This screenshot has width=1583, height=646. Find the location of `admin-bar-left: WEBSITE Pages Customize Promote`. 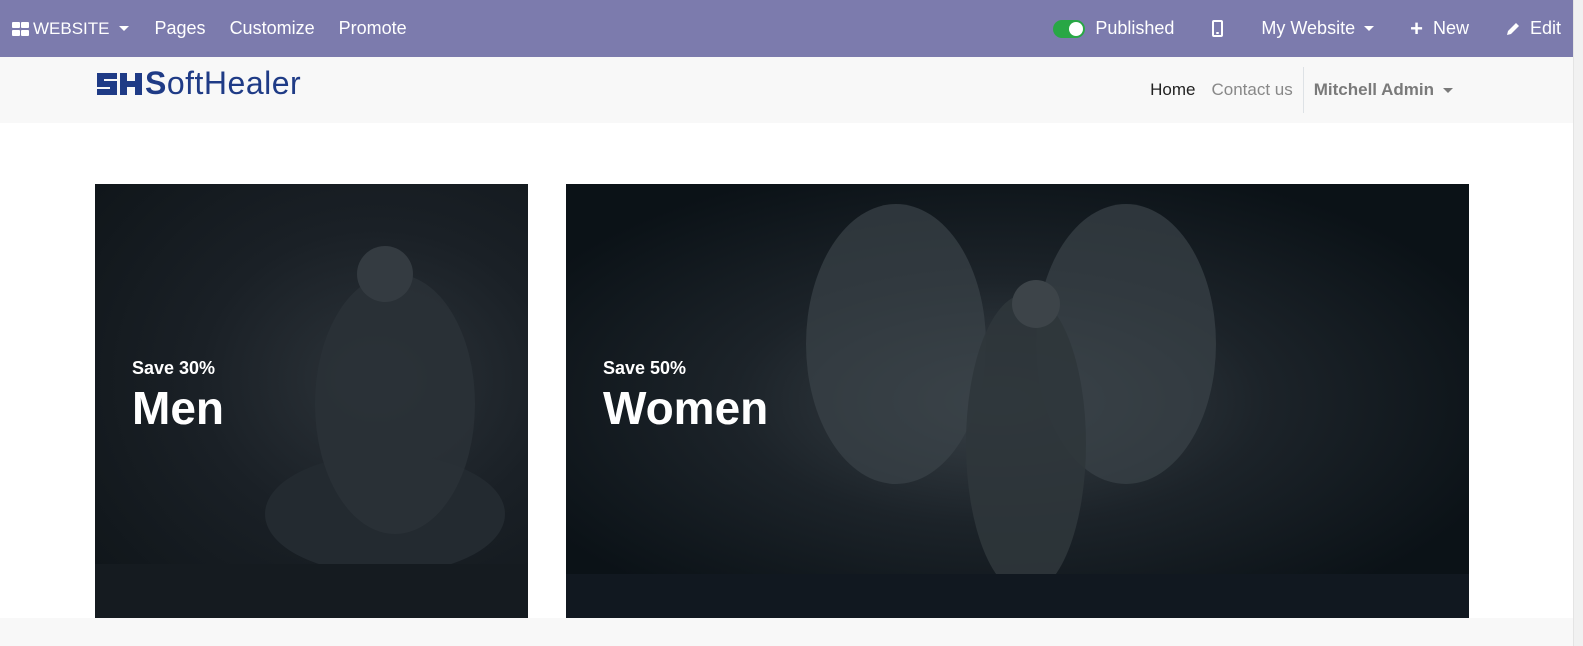

admin-bar-left: WEBSITE Pages Customize Promote is located at coordinates (209, 28).